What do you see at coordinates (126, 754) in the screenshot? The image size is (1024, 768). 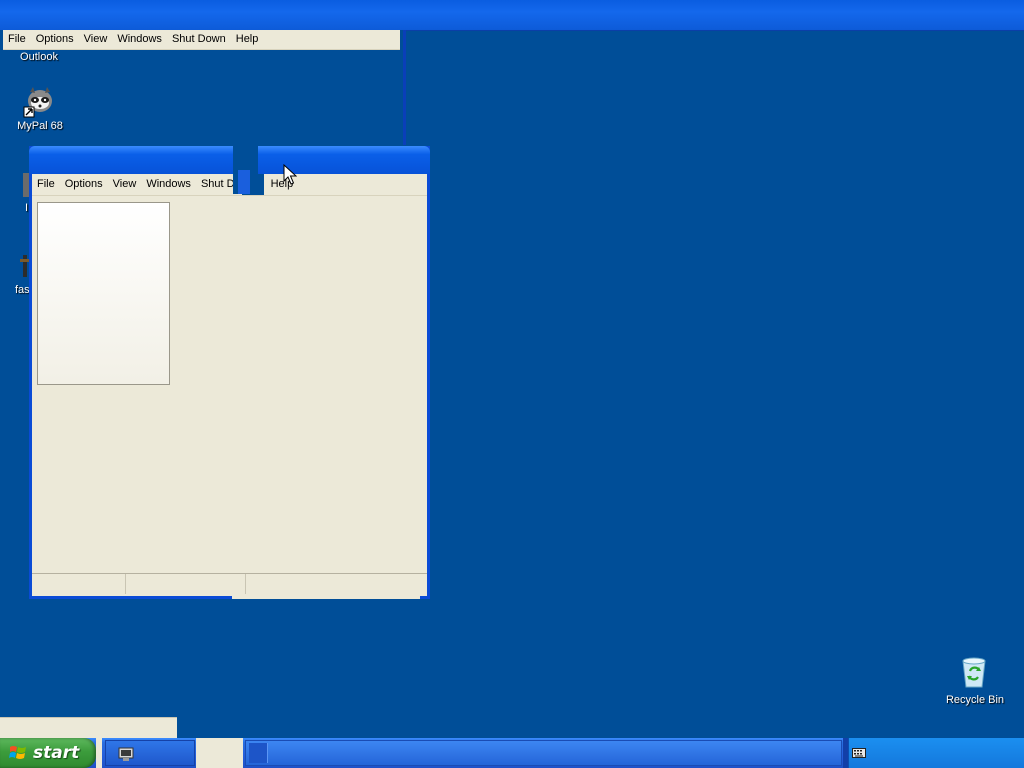 I see `show-desktop-icon` at bounding box center [126, 754].